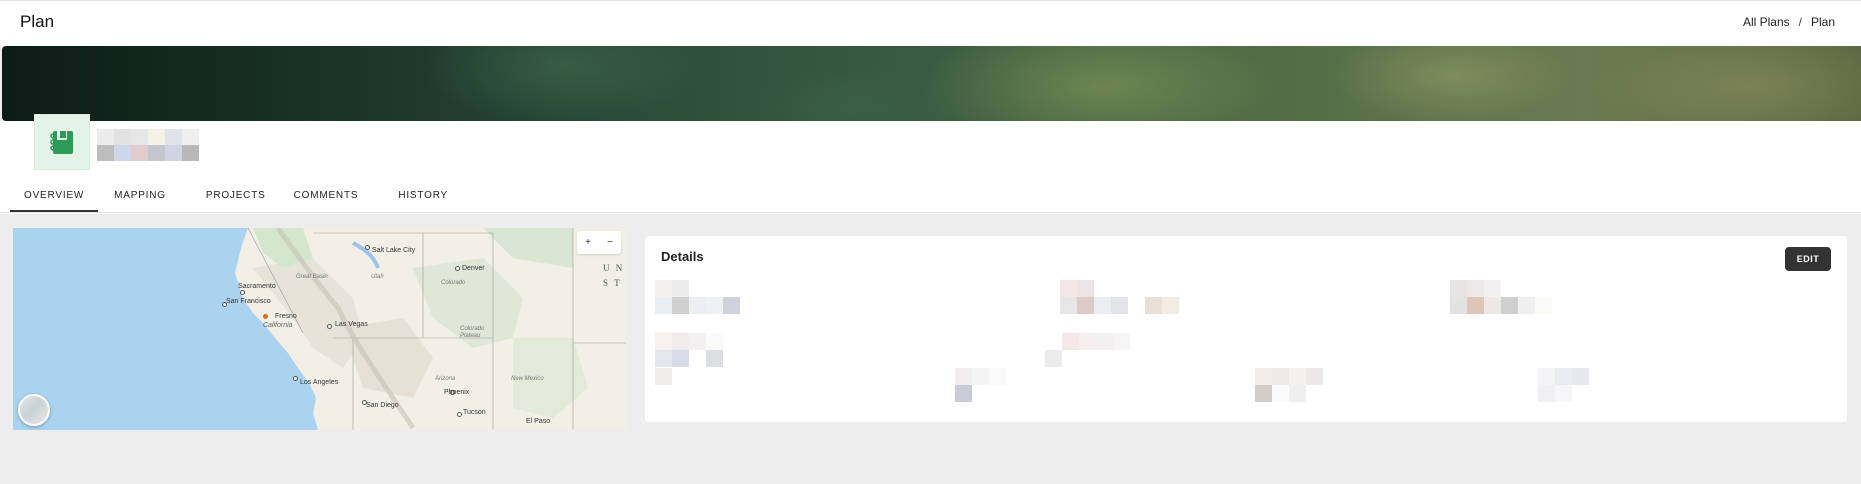  What do you see at coordinates (614, 268) in the screenshot?
I see `map-label-united: U N` at bounding box center [614, 268].